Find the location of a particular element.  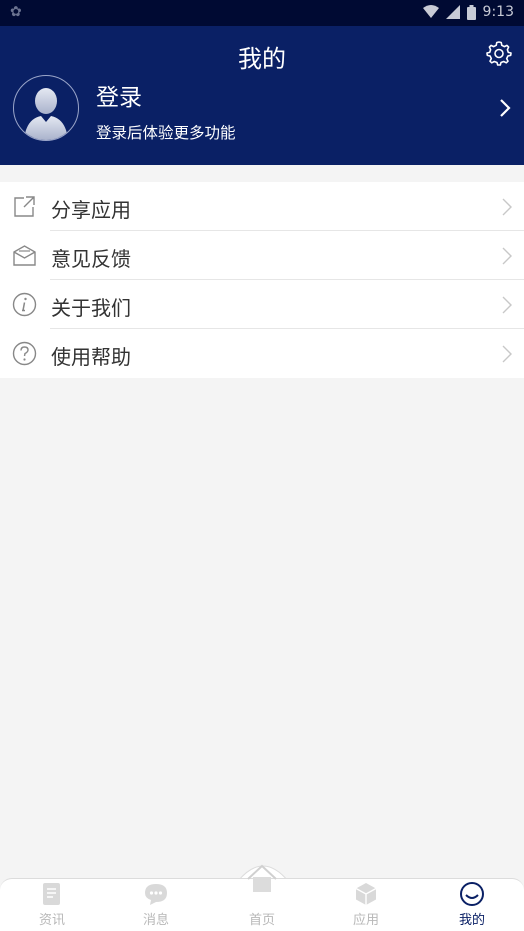

bottom-tab-bar: 资讯 消息 首页 应用 我的 is located at coordinates (262, 897).